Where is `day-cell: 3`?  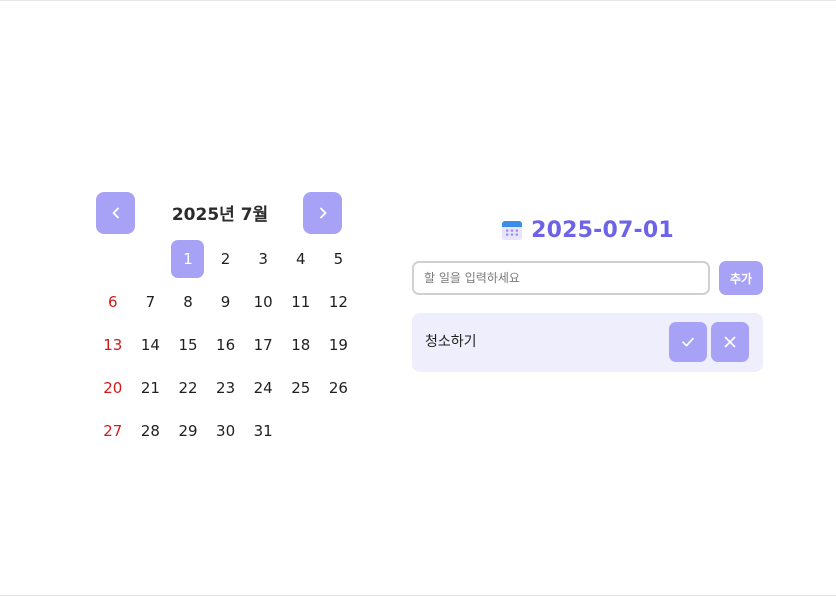
day-cell: 3 is located at coordinates (263, 261).